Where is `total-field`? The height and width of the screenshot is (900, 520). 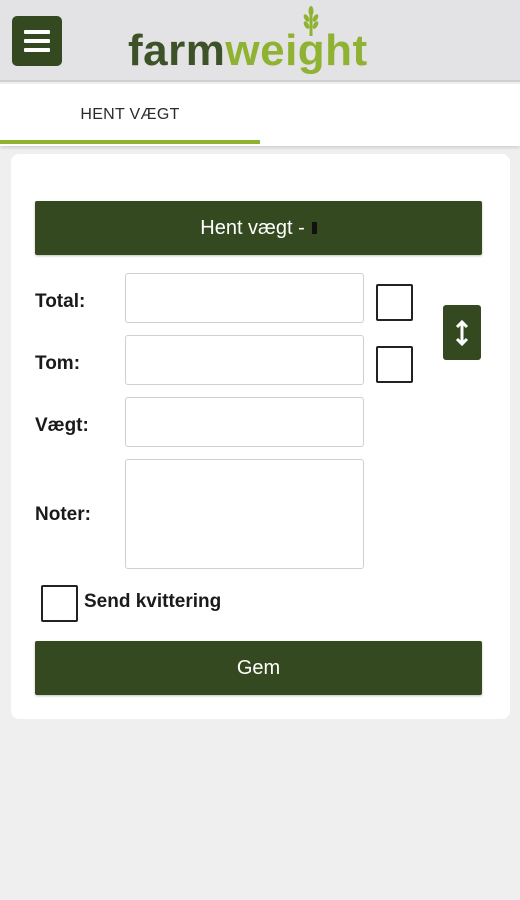
total-field is located at coordinates (244, 298).